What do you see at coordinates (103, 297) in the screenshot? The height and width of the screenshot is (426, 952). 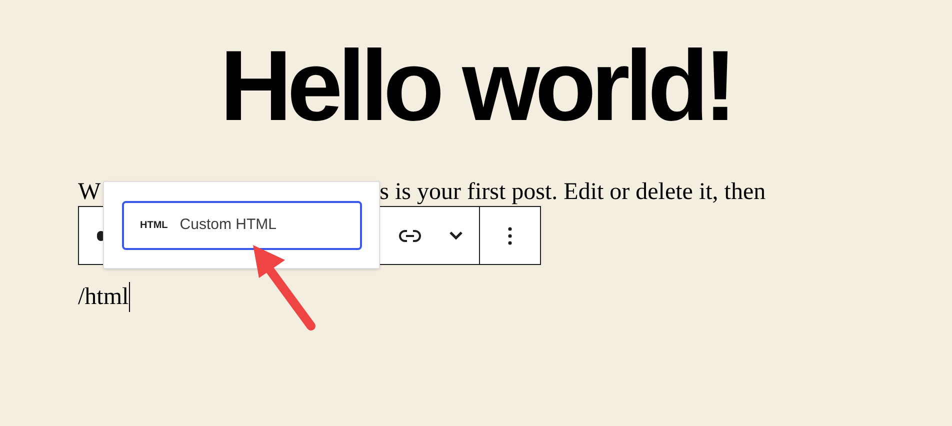 I see `typed-text: /html` at bounding box center [103, 297].